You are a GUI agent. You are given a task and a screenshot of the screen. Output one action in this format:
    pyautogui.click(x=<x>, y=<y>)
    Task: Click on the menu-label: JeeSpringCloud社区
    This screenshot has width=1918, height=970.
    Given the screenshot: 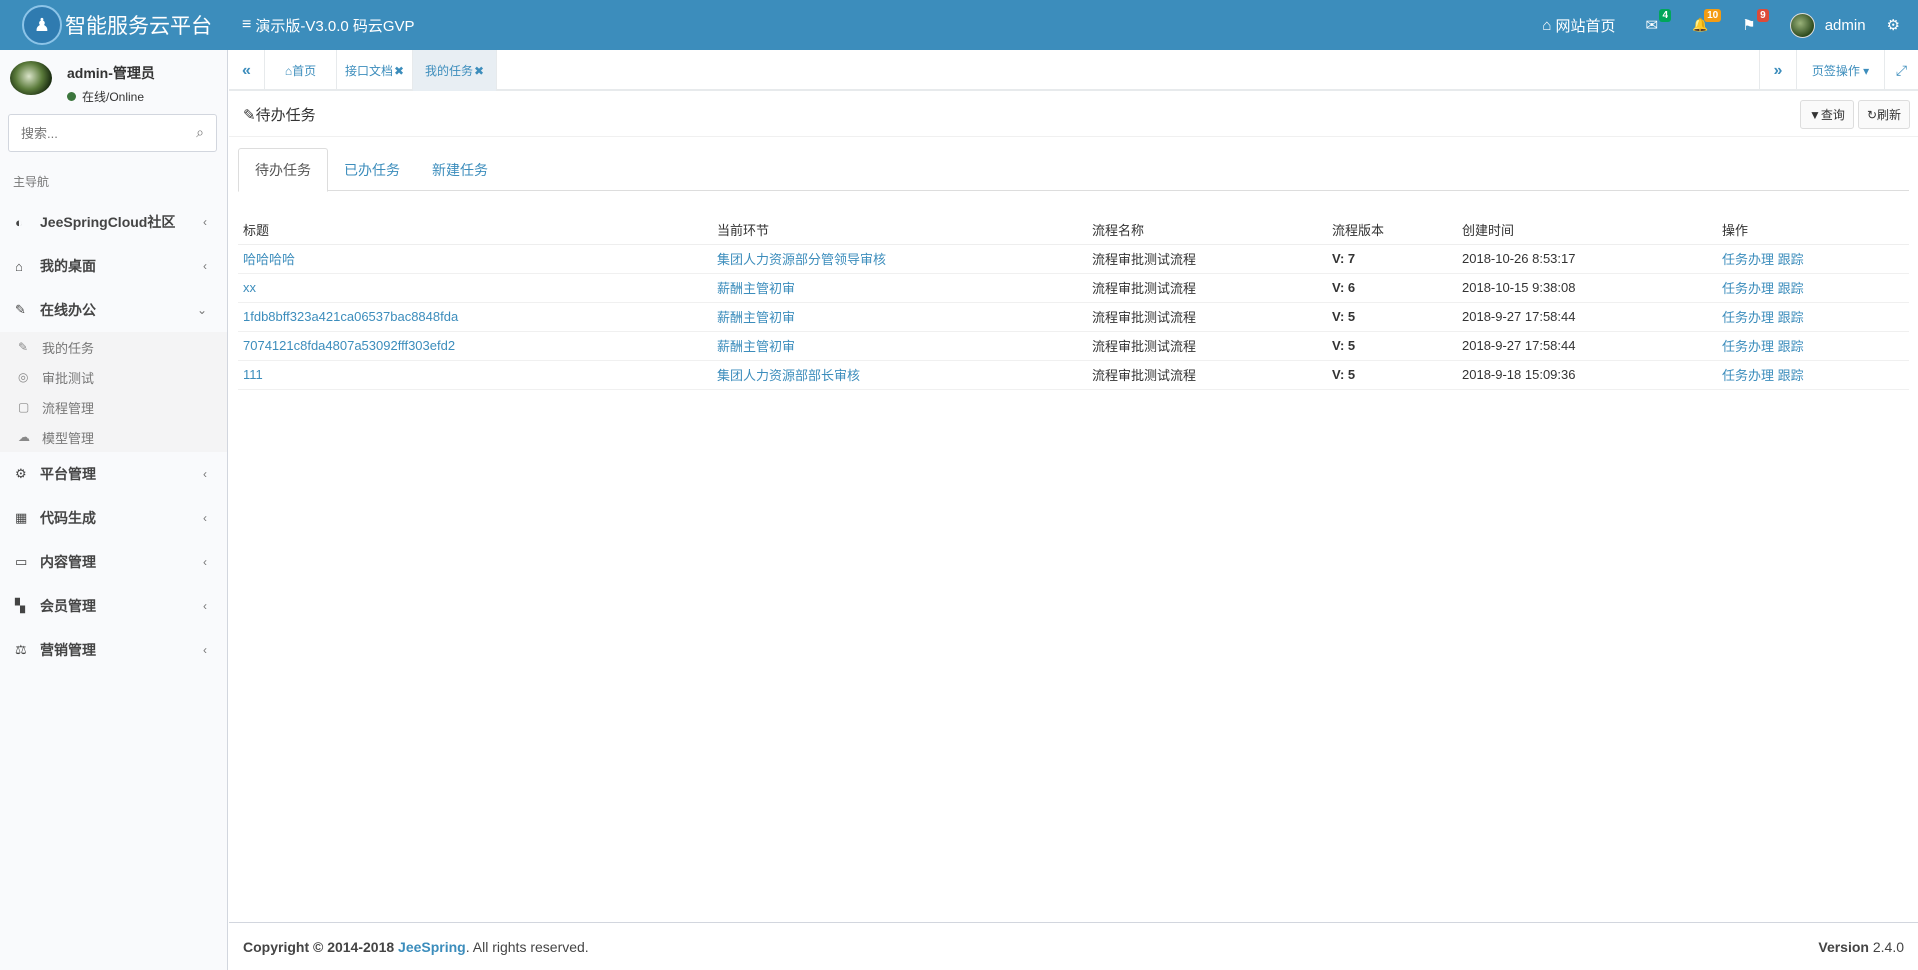 What is the action you would take?
    pyautogui.click(x=108, y=222)
    